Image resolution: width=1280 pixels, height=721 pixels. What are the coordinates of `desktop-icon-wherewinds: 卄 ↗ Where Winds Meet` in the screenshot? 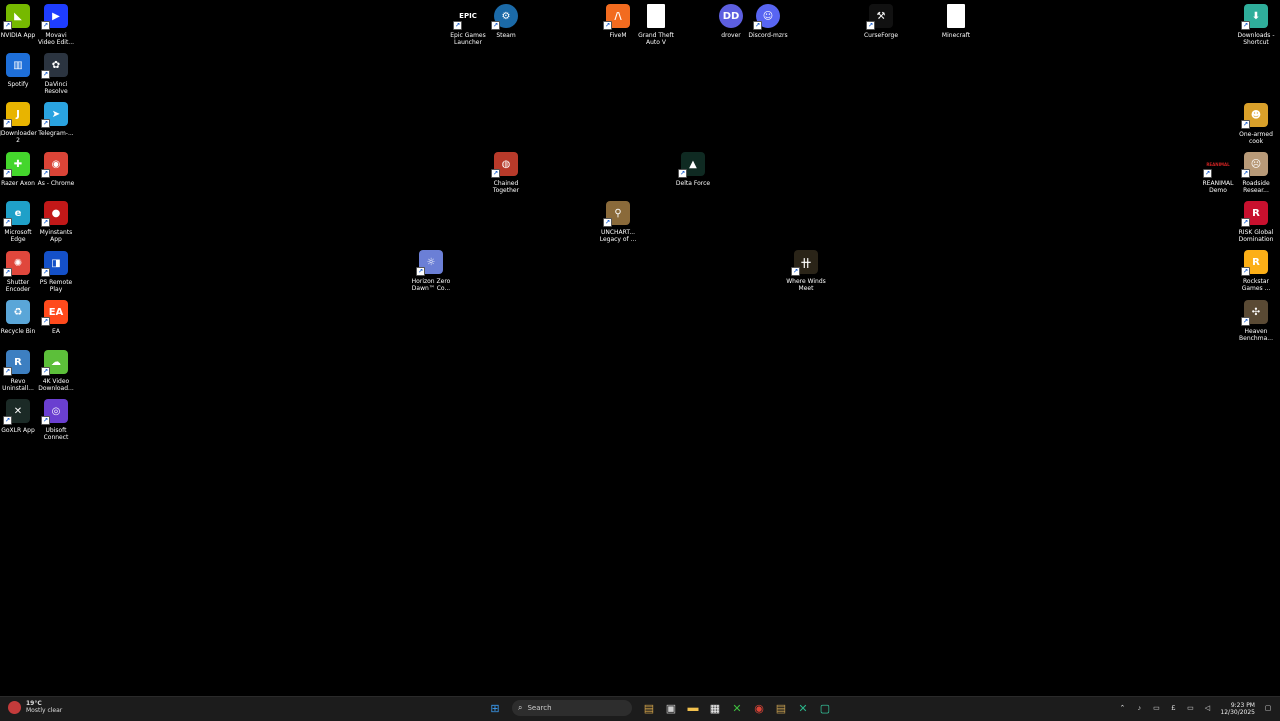 It's located at (806, 271).